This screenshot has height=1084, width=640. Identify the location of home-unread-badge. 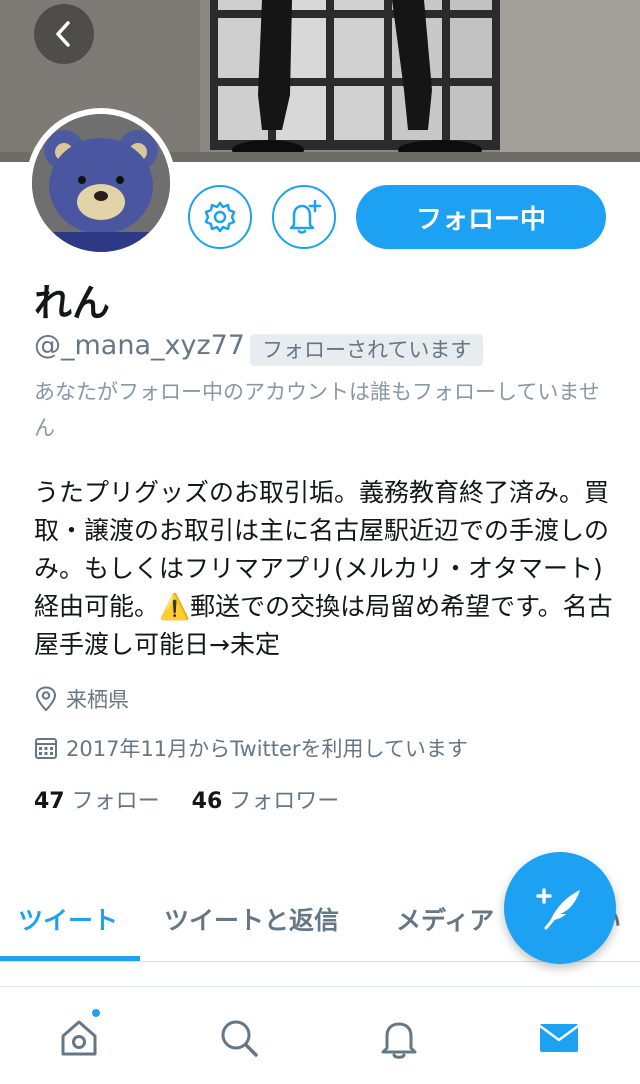
(96, 1013).